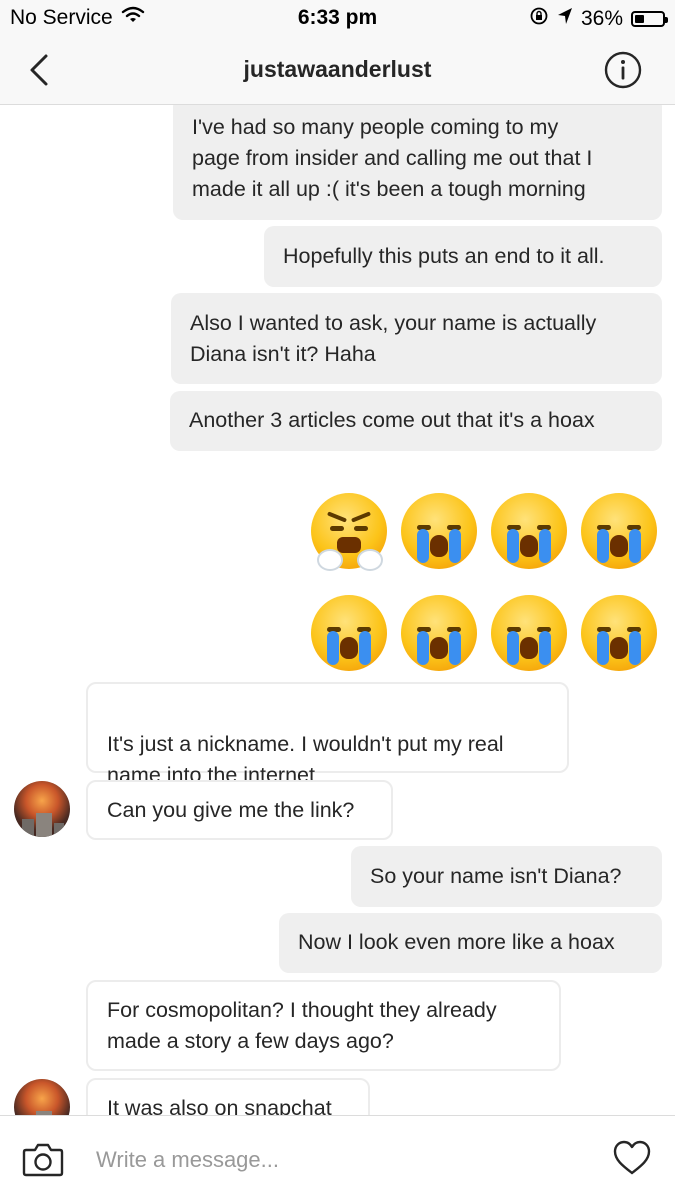 Image resolution: width=675 pixels, height=1200 pixels. What do you see at coordinates (639, 19) in the screenshot?
I see `battery-fill` at bounding box center [639, 19].